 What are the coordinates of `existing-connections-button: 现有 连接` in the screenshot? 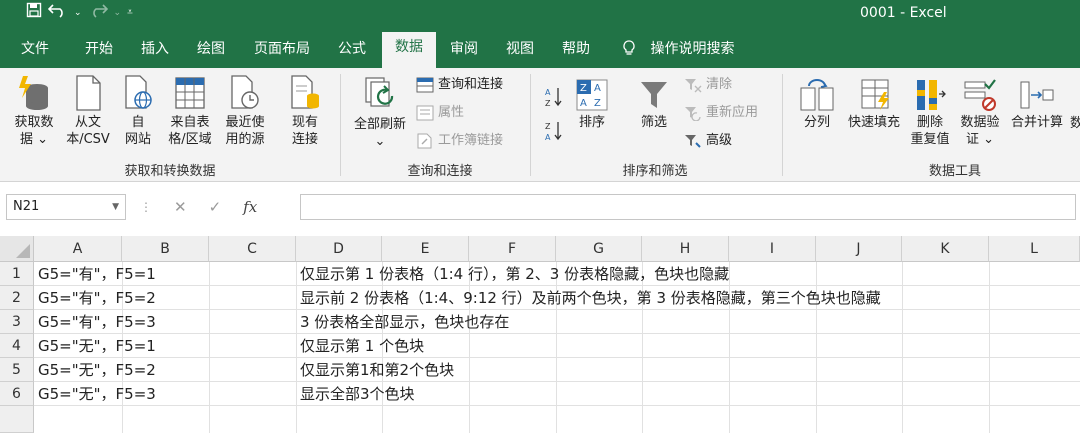 It's located at (305, 111).